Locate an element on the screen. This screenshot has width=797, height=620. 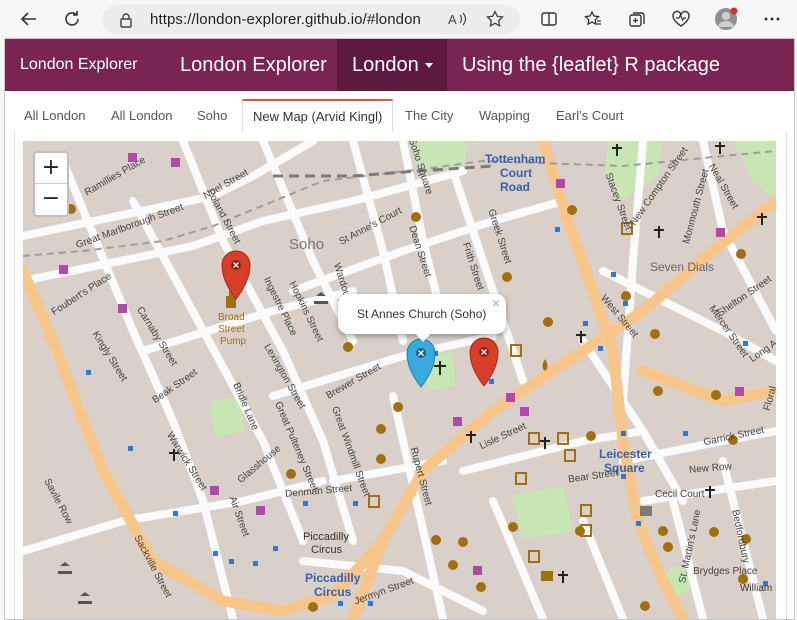
map-label-leicester-1: Leicester is located at coordinates (625, 454).